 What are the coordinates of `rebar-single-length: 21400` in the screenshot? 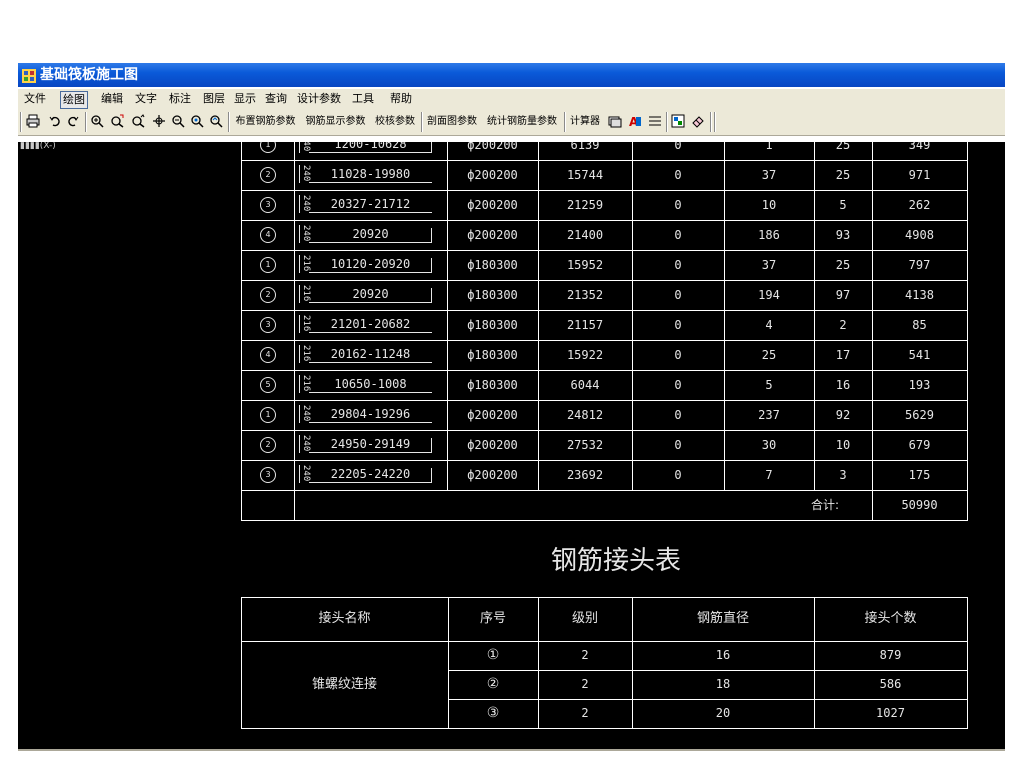 It's located at (585, 235).